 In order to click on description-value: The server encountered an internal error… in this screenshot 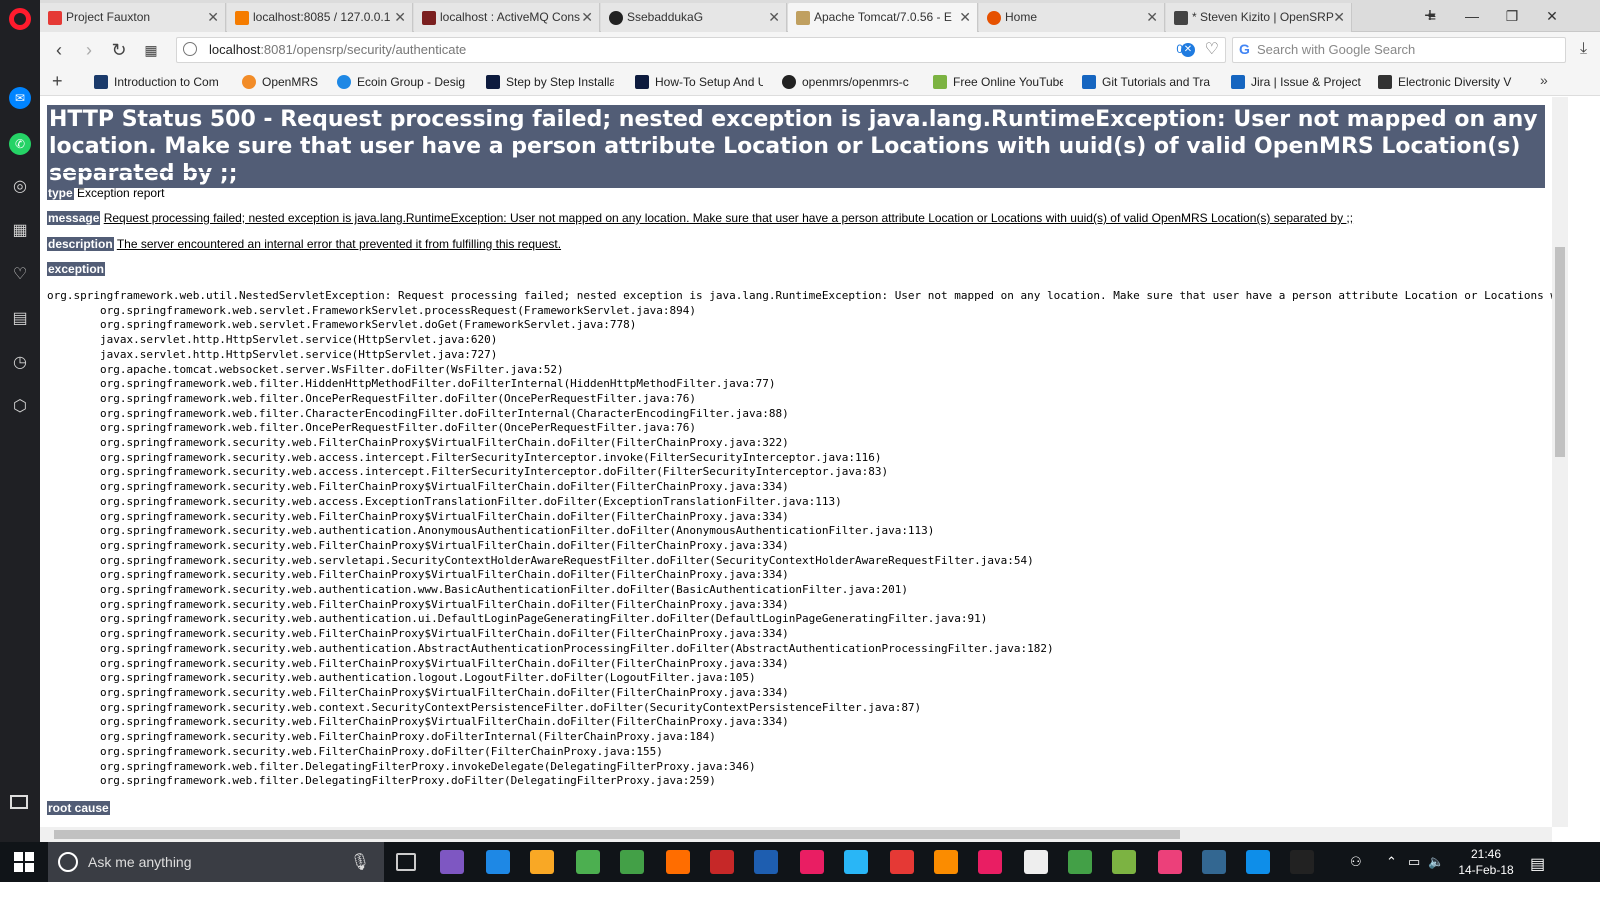, I will do `click(339, 244)`.